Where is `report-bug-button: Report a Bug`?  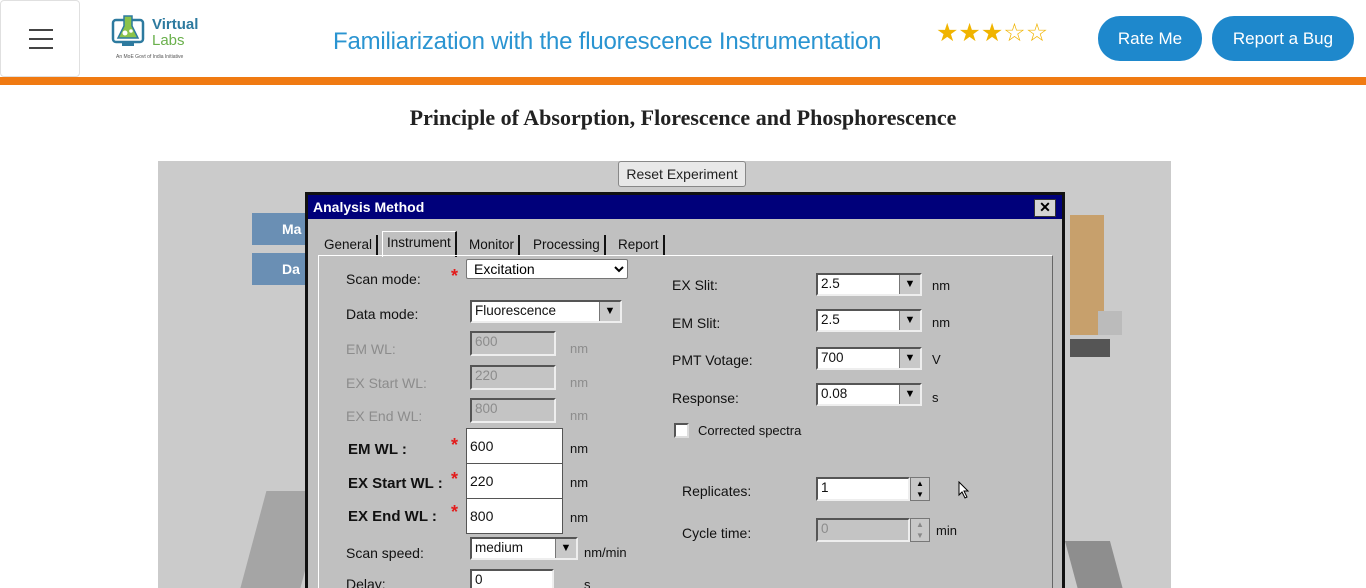
report-bug-button: Report a Bug is located at coordinates (1283, 38).